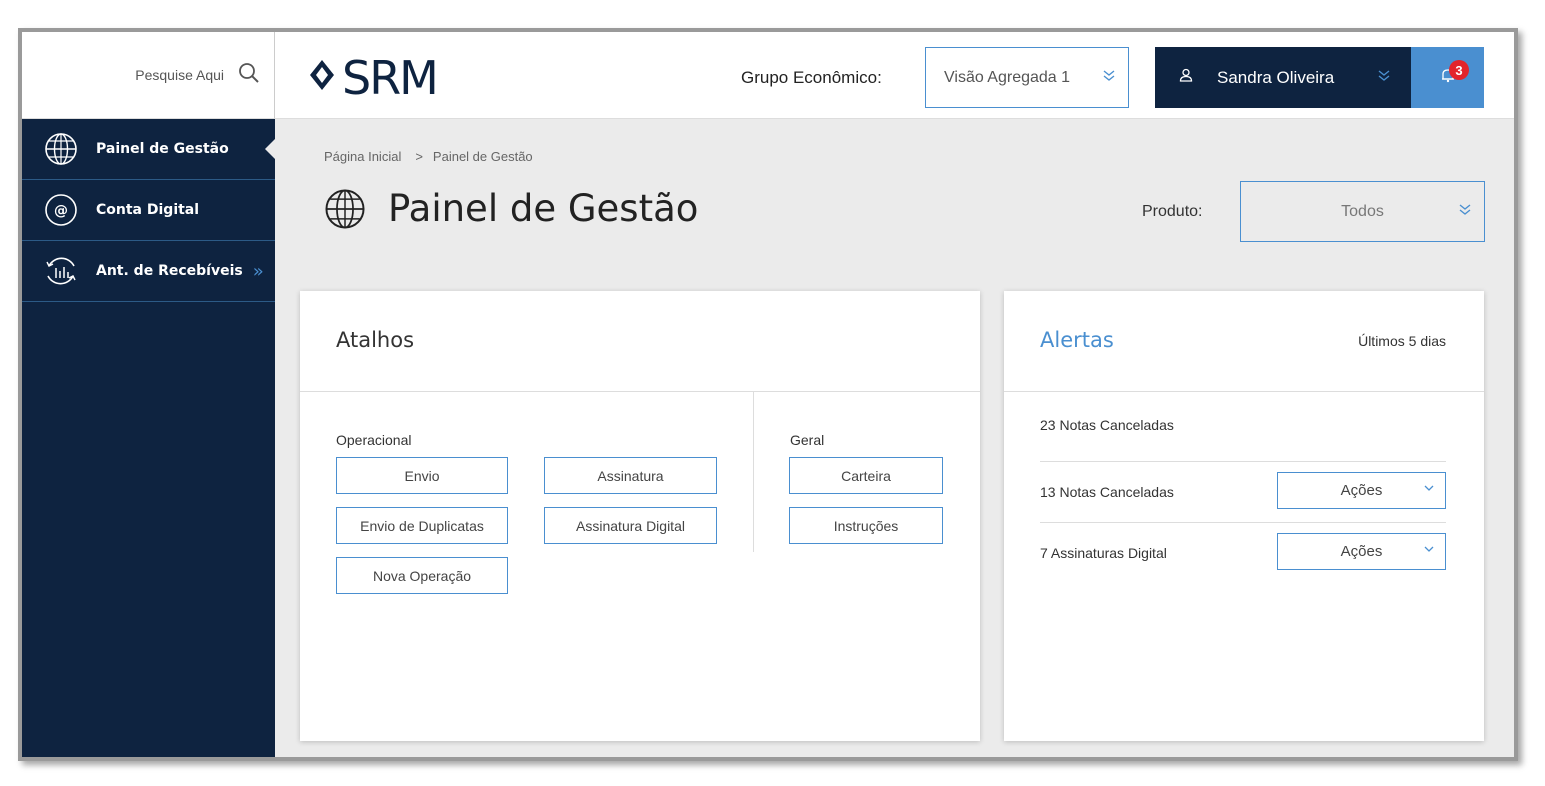  What do you see at coordinates (811, 77) in the screenshot?
I see `grupo-economico-label: Grupo Econômico:` at bounding box center [811, 77].